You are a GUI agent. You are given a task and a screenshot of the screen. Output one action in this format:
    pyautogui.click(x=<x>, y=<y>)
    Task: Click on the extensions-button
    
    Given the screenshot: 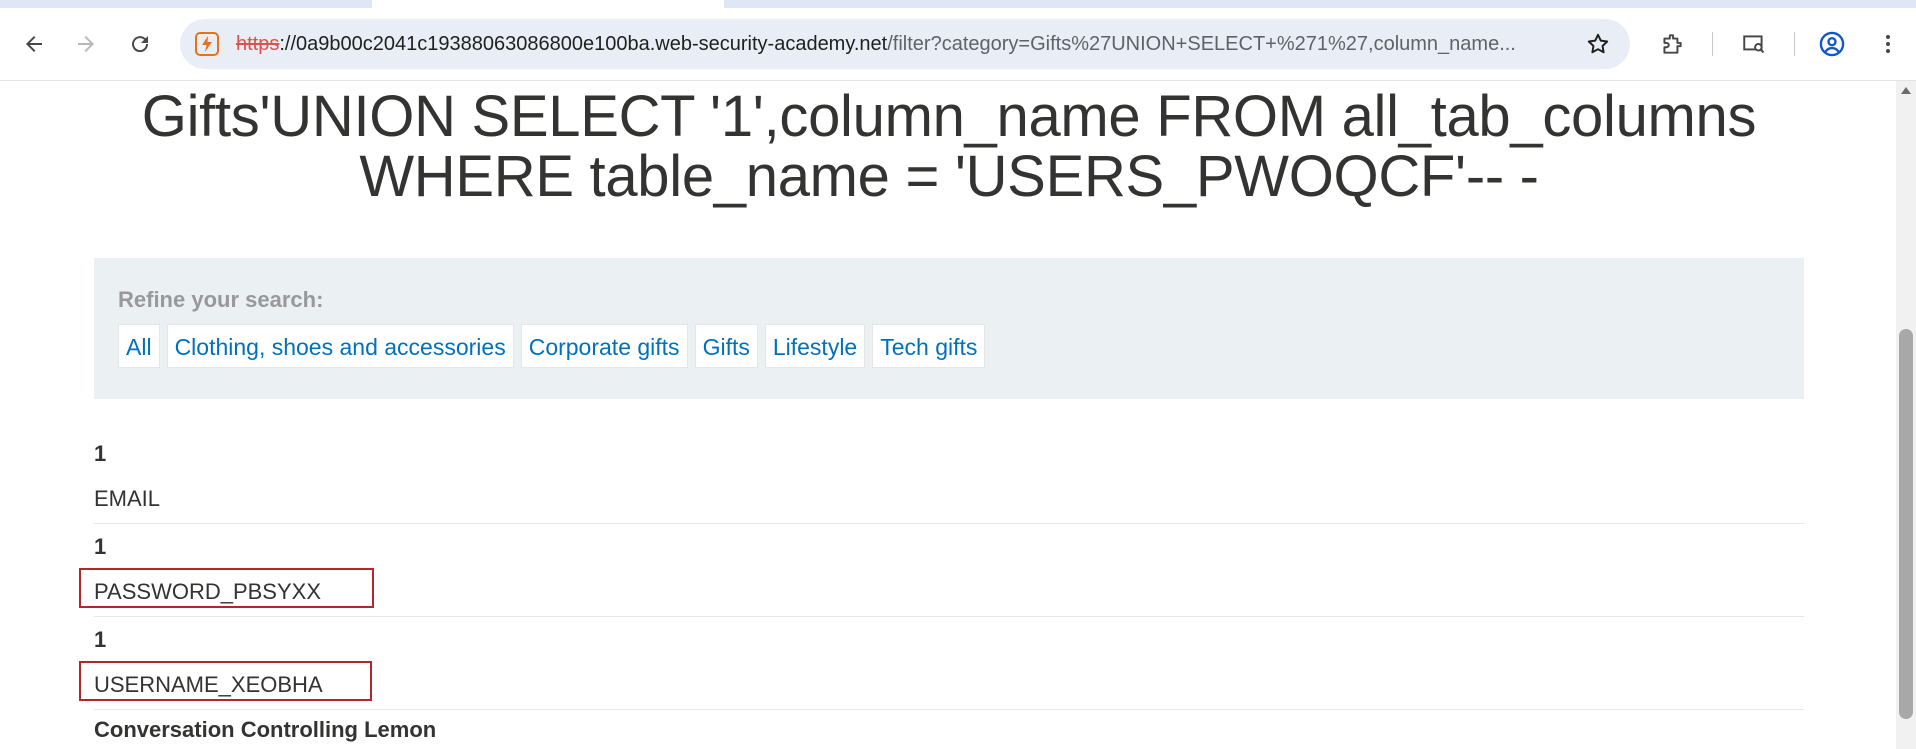 What is the action you would take?
    pyautogui.click(x=1672, y=44)
    